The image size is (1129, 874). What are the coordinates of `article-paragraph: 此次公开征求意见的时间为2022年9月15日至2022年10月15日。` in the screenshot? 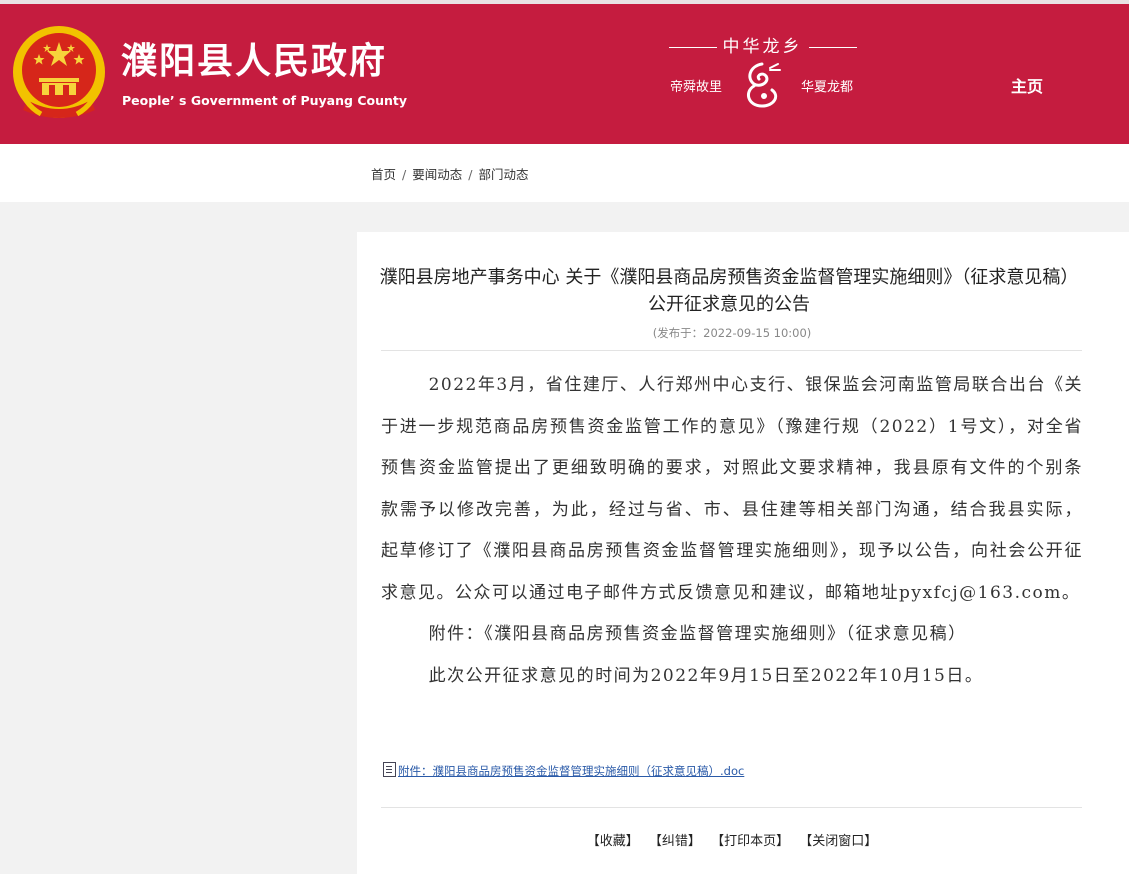 It's located at (706, 675).